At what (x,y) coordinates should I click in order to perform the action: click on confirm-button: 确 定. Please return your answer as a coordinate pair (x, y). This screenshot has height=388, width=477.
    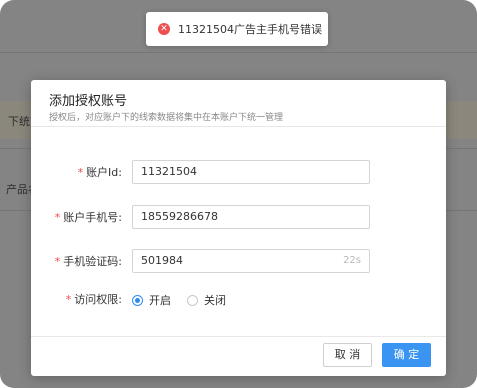
    Looking at the image, I should click on (406, 355).